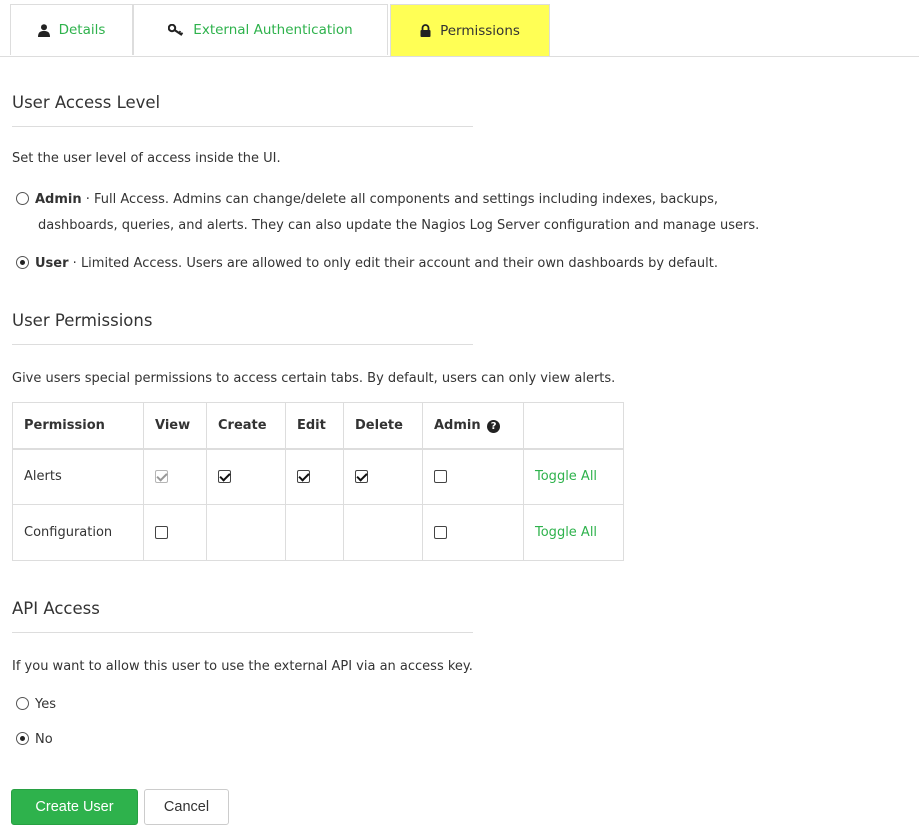 This screenshot has width=919, height=825. I want to click on permissions-heading: User Permissions, so click(82, 320).